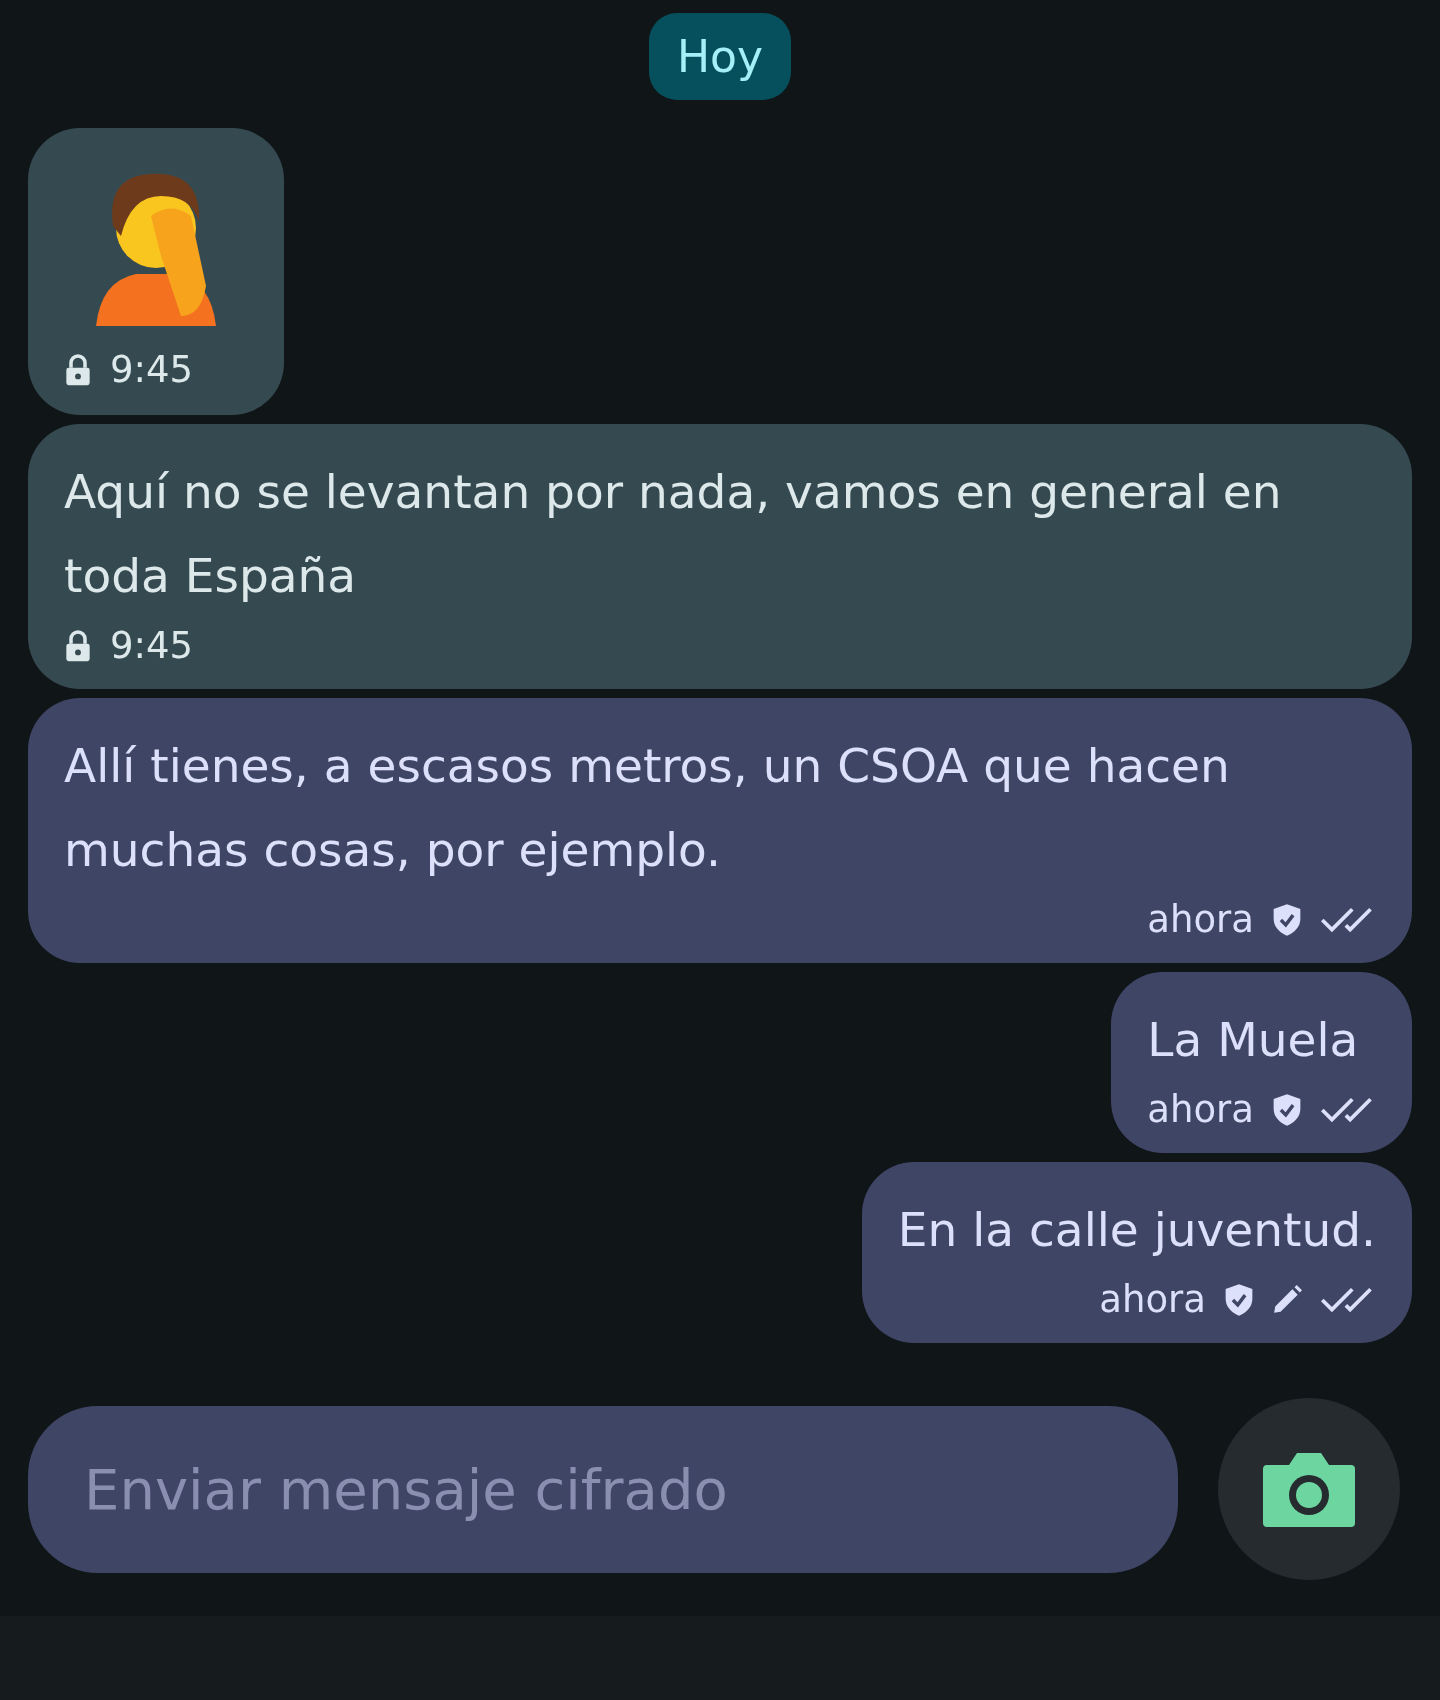  Describe the element at coordinates (719, 56) in the screenshot. I see `date-divider: Hoy` at that location.